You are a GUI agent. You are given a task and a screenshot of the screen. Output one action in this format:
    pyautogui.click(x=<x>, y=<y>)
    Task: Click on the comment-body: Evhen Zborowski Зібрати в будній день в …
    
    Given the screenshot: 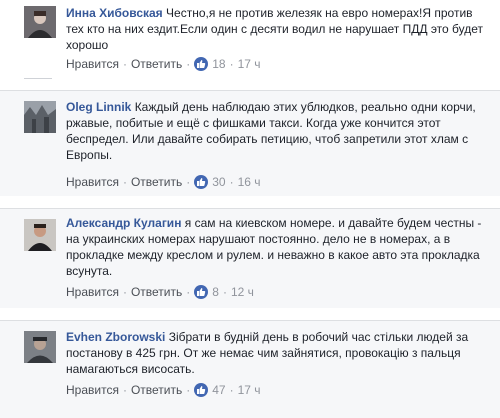 What is the action you would take?
    pyautogui.click(x=276, y=353)
    